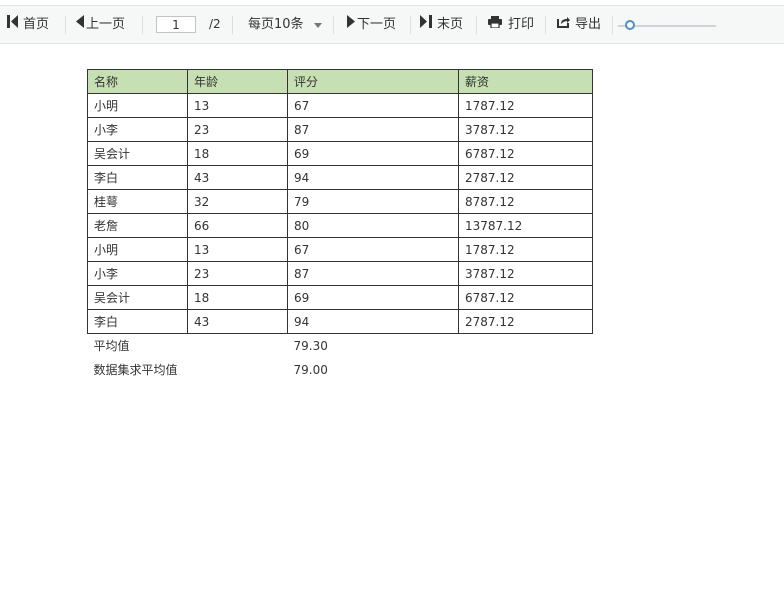 The width and height of the screenshot is (784, 609). Describe the element at coordinates (176, 24) in the screenshot. I see `page-number-input` at that location.